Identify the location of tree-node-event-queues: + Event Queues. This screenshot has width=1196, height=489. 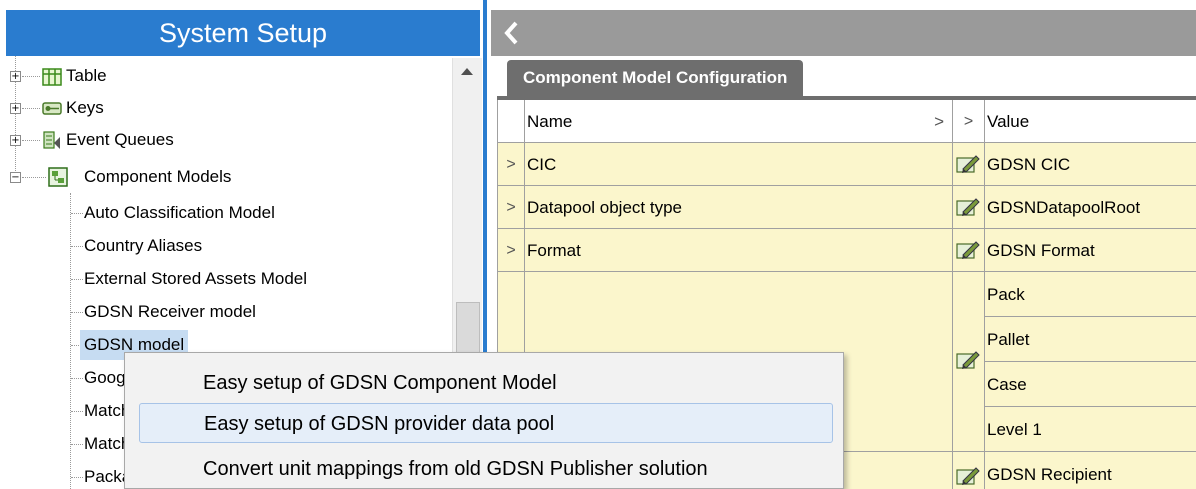
(220, 140).